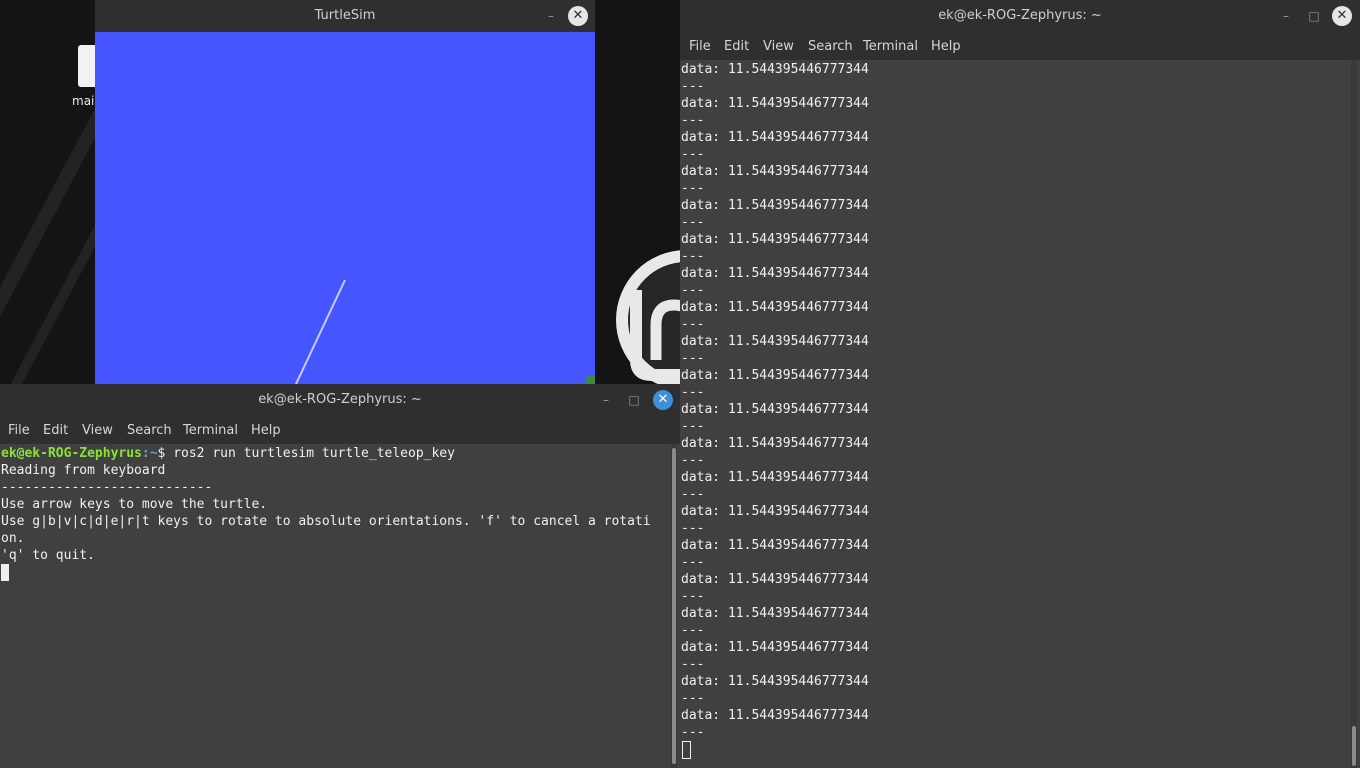 The height and width of the screenshot is (768, 1360). Describe the element at coordinates (107, 487) in the screenshot. I see `output-line: ---------------------------` at that location.